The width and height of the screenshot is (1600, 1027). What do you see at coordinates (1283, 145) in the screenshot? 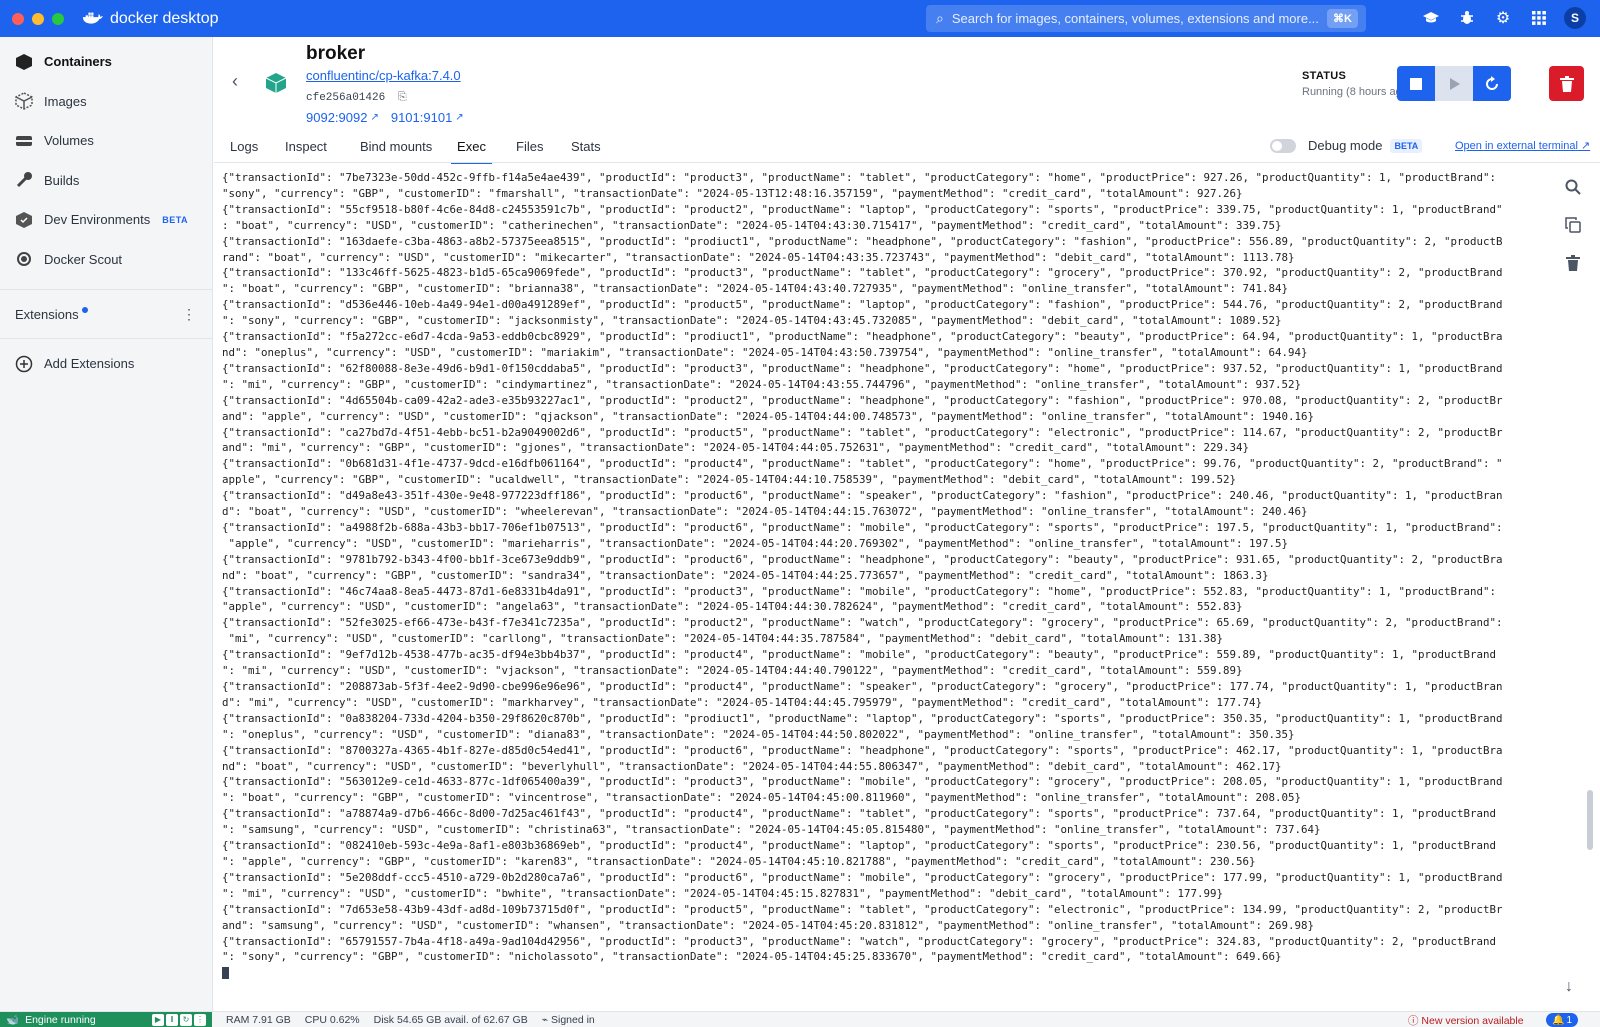
I see `debug-mode-toggle` at bounding box center [1283, 145].